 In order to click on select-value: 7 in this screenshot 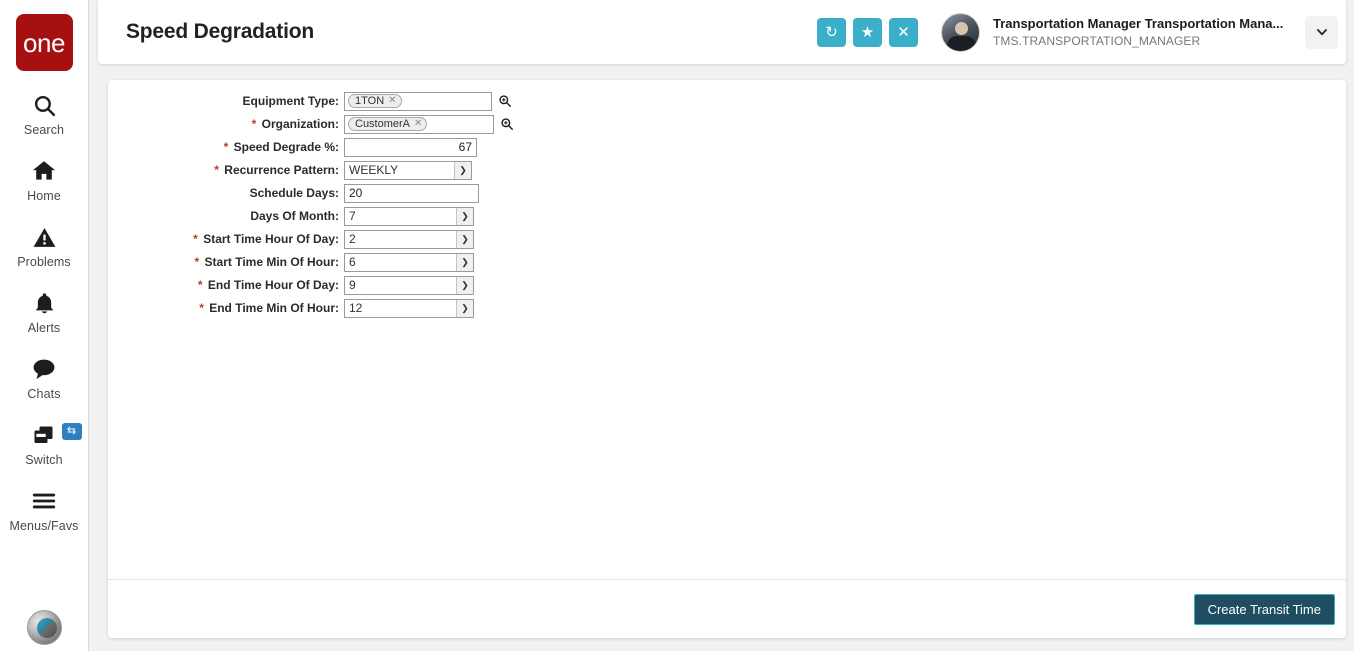, I will do `click(352, 216)`.